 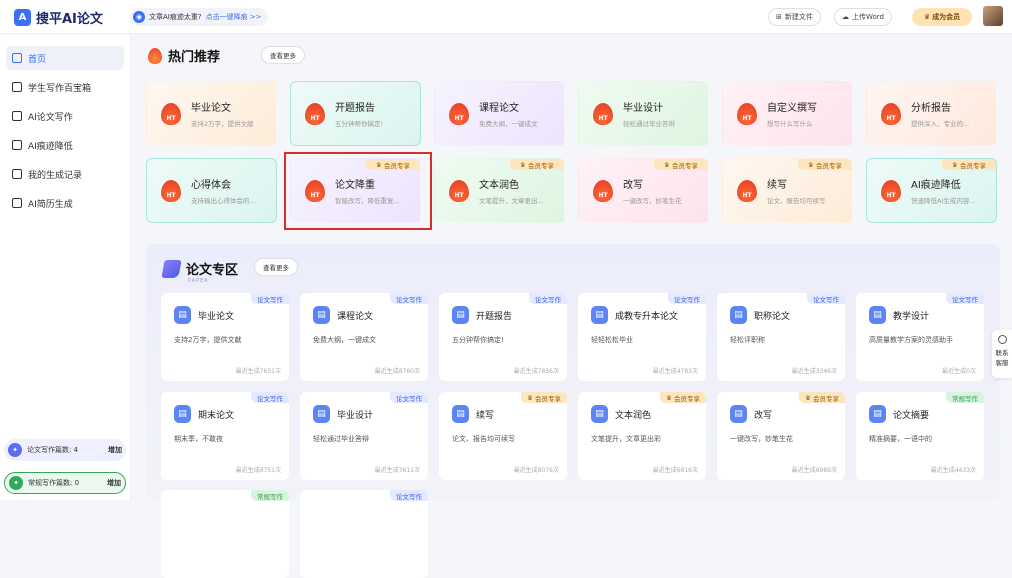 I want to click on vip-badge-label: 会员专享, so click(x=972, y=165).